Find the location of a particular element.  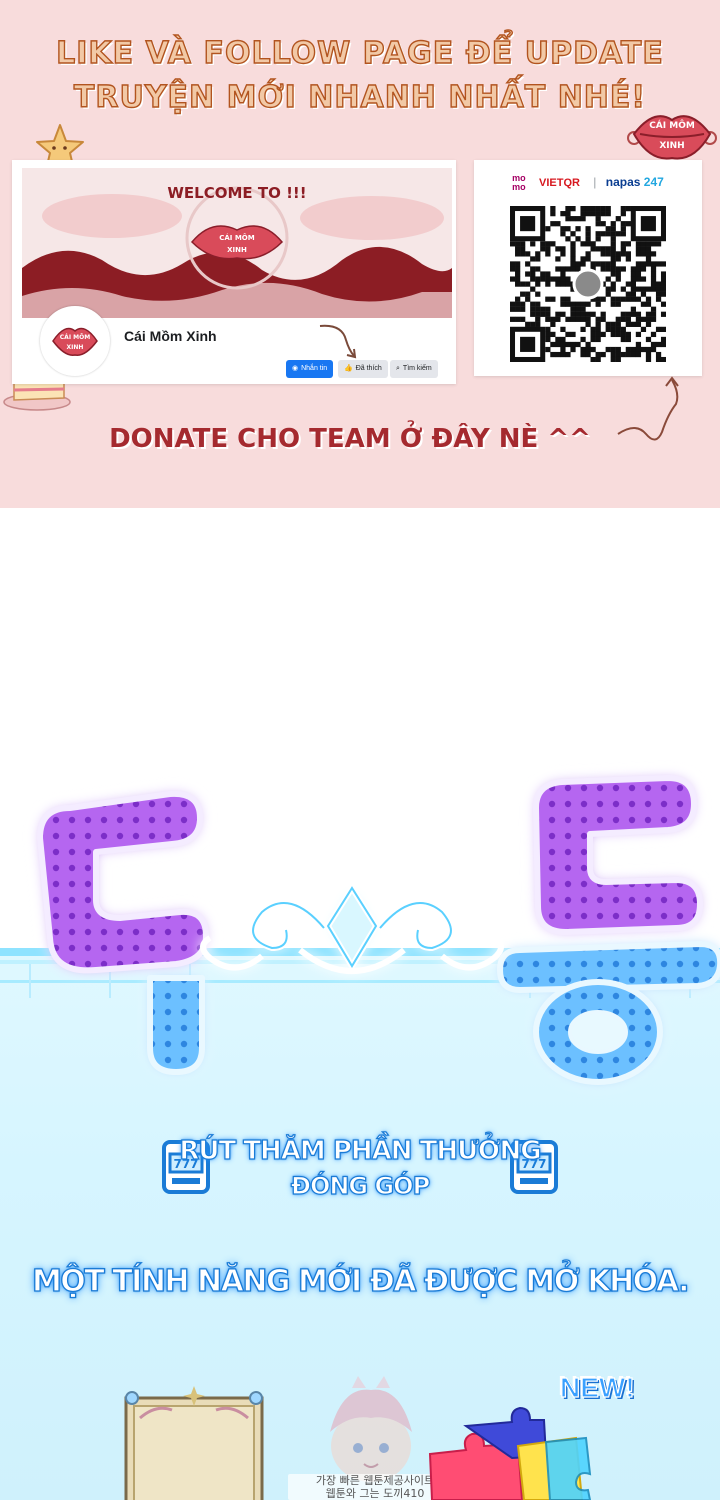

lips-badge-text-2: XINH is located at coordinates (671, 146).